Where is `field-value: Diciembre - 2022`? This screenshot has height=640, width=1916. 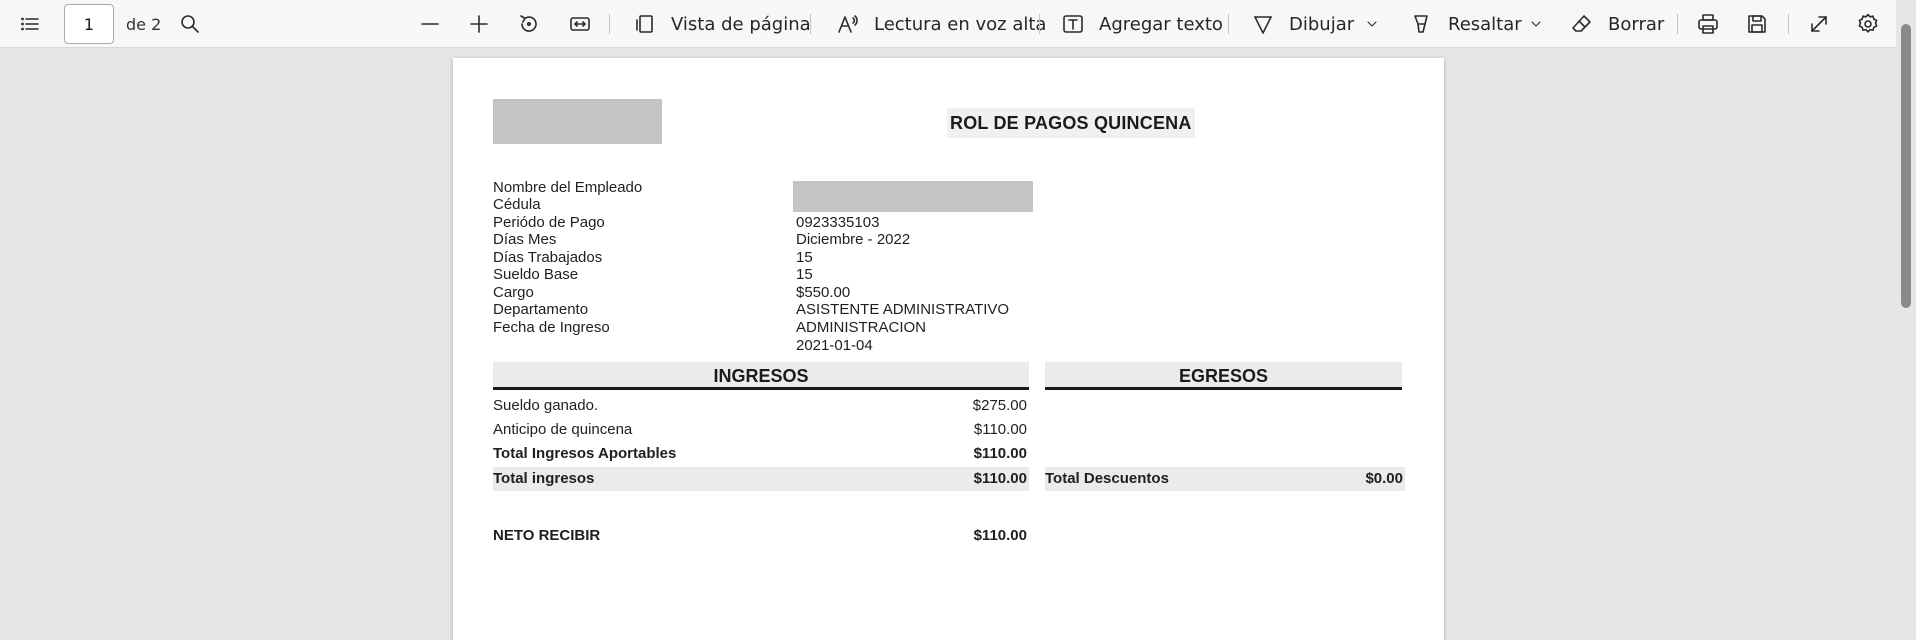
field-value: Diciembre - 2022 is located at coordinates (853, 239).